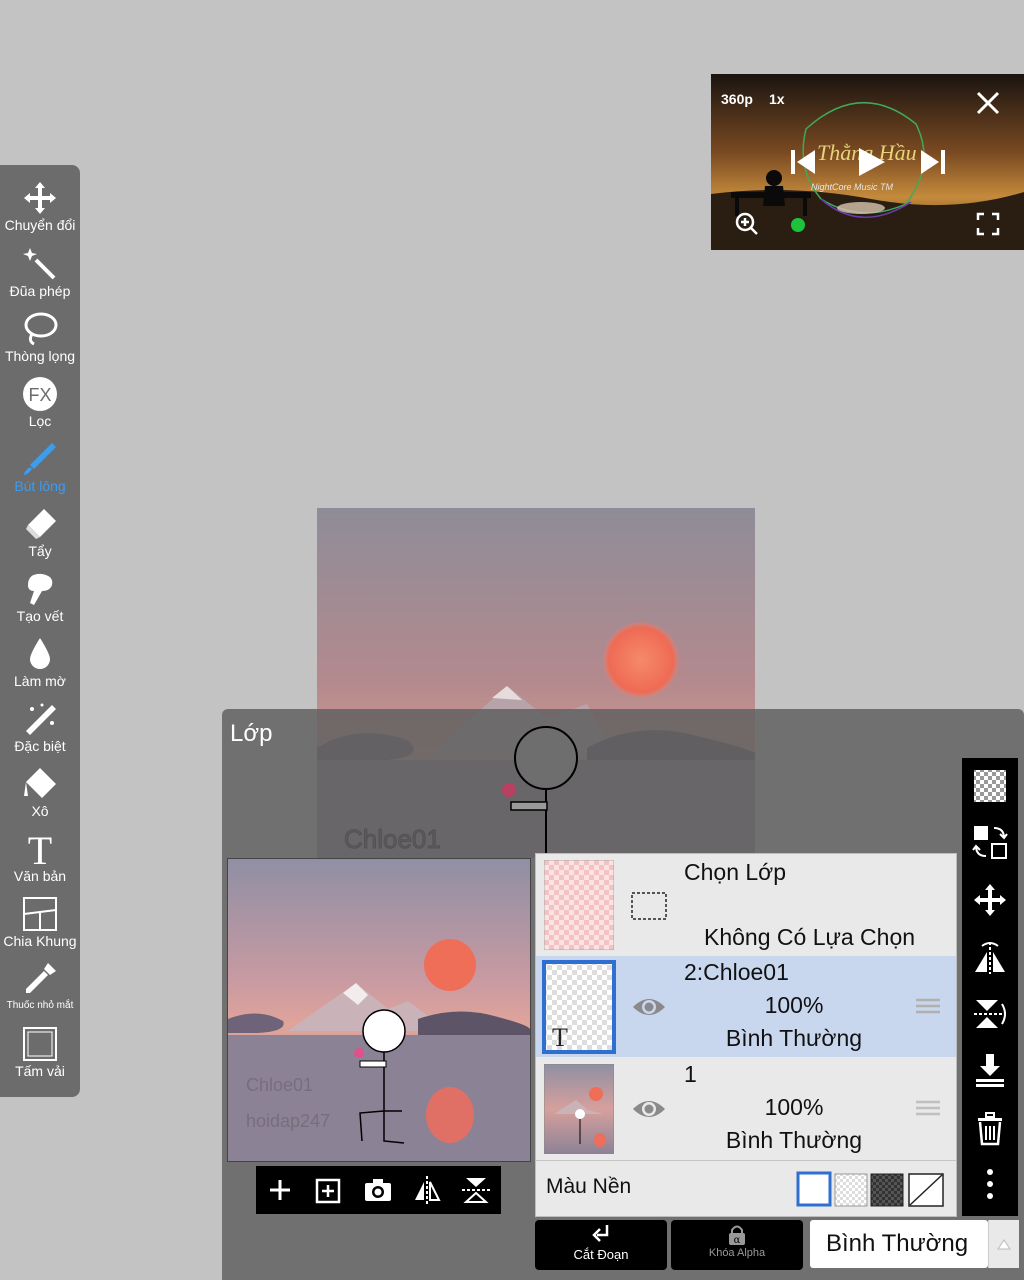  What do you see at coordinates (40, 356) in the screenshot?
I see `tool-label: Thòng lọng` at bounding box center [40, 356].